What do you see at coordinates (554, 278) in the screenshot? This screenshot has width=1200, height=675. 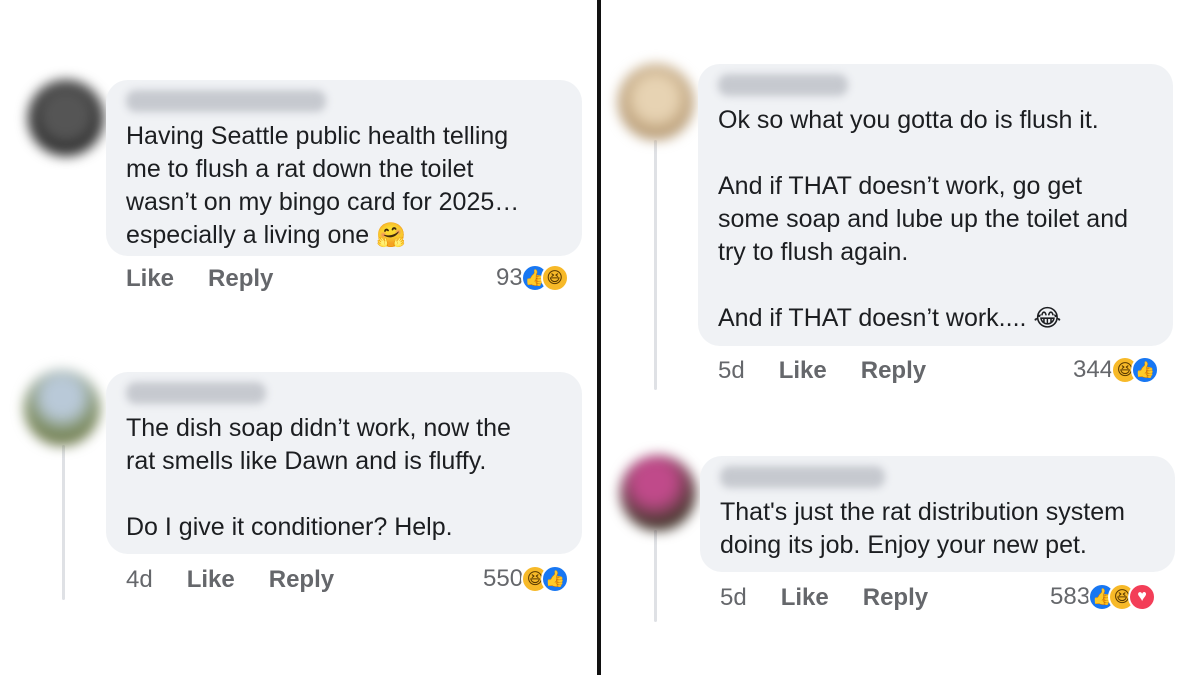 I see `haha-icon: 😆` at bounding box center [554, 278].